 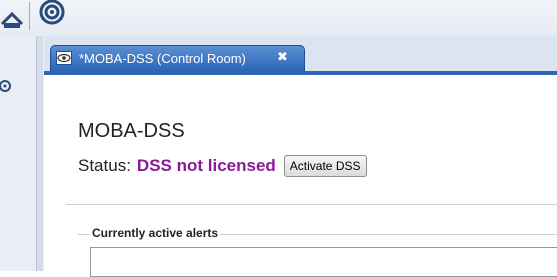 I want to click on toolbar-separator, so click(x=29, y=16).